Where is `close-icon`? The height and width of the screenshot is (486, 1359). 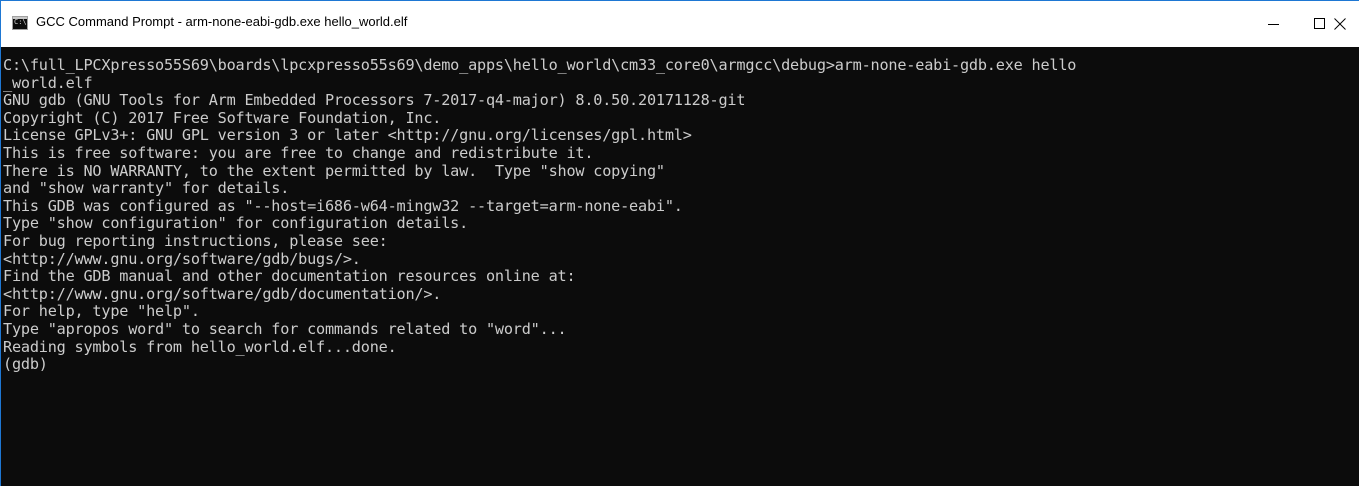 close-icon is located at coordinates (1340, 24).